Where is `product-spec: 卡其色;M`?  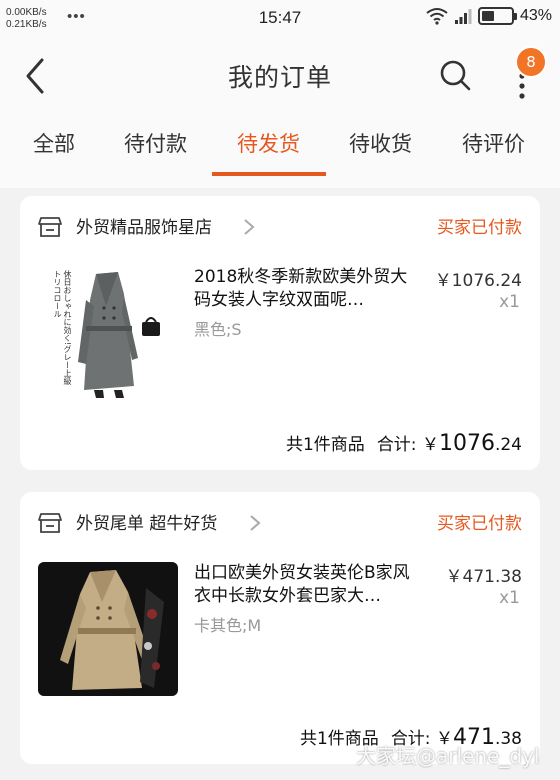 product-spec: 卡其色;M is located at coordinates (228, 625).